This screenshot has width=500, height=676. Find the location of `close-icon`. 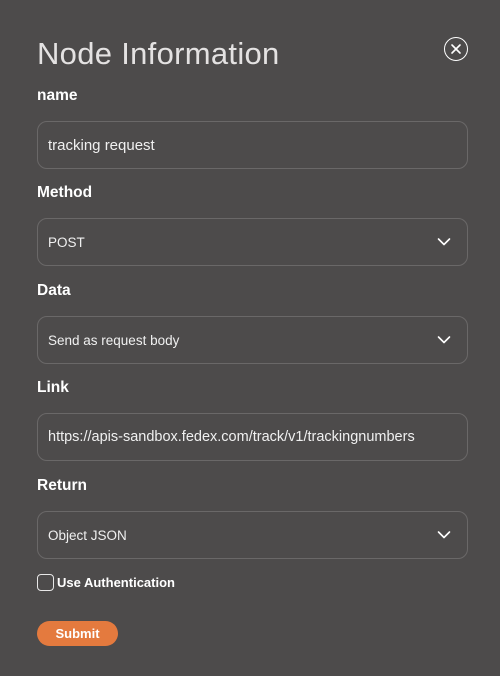

close-icon is located at coordinates (456, 49).